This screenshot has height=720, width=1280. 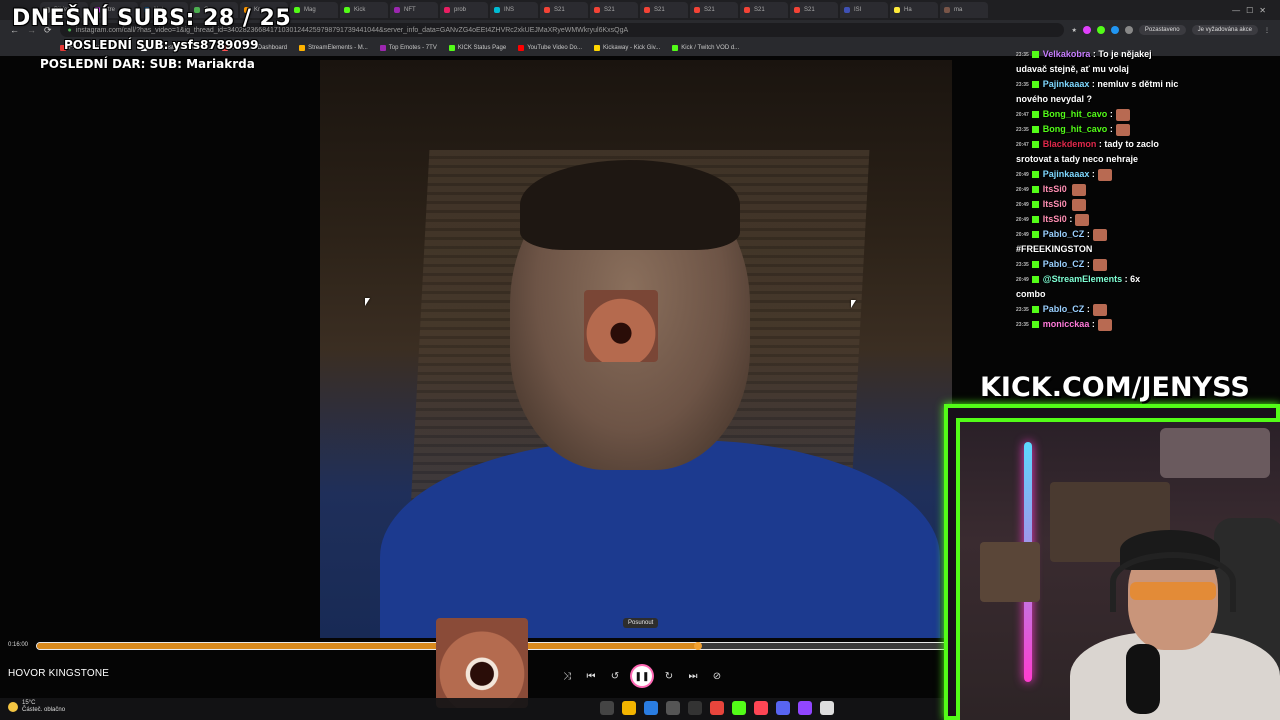 I want to click on browser-tab: ma, so click(x=964, y=10).